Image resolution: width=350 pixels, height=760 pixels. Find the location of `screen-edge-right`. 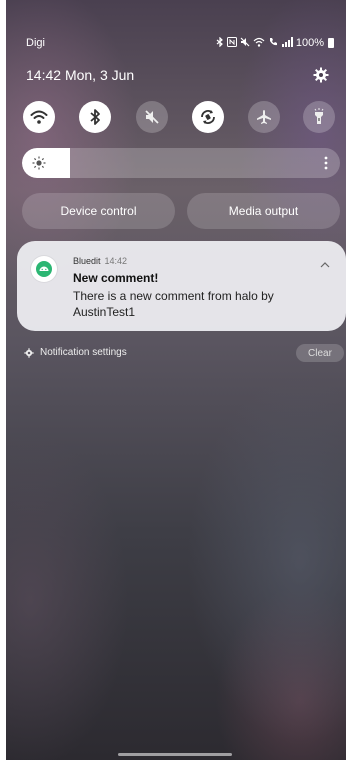

screen-edge-right is located at coordinates (348, 380).